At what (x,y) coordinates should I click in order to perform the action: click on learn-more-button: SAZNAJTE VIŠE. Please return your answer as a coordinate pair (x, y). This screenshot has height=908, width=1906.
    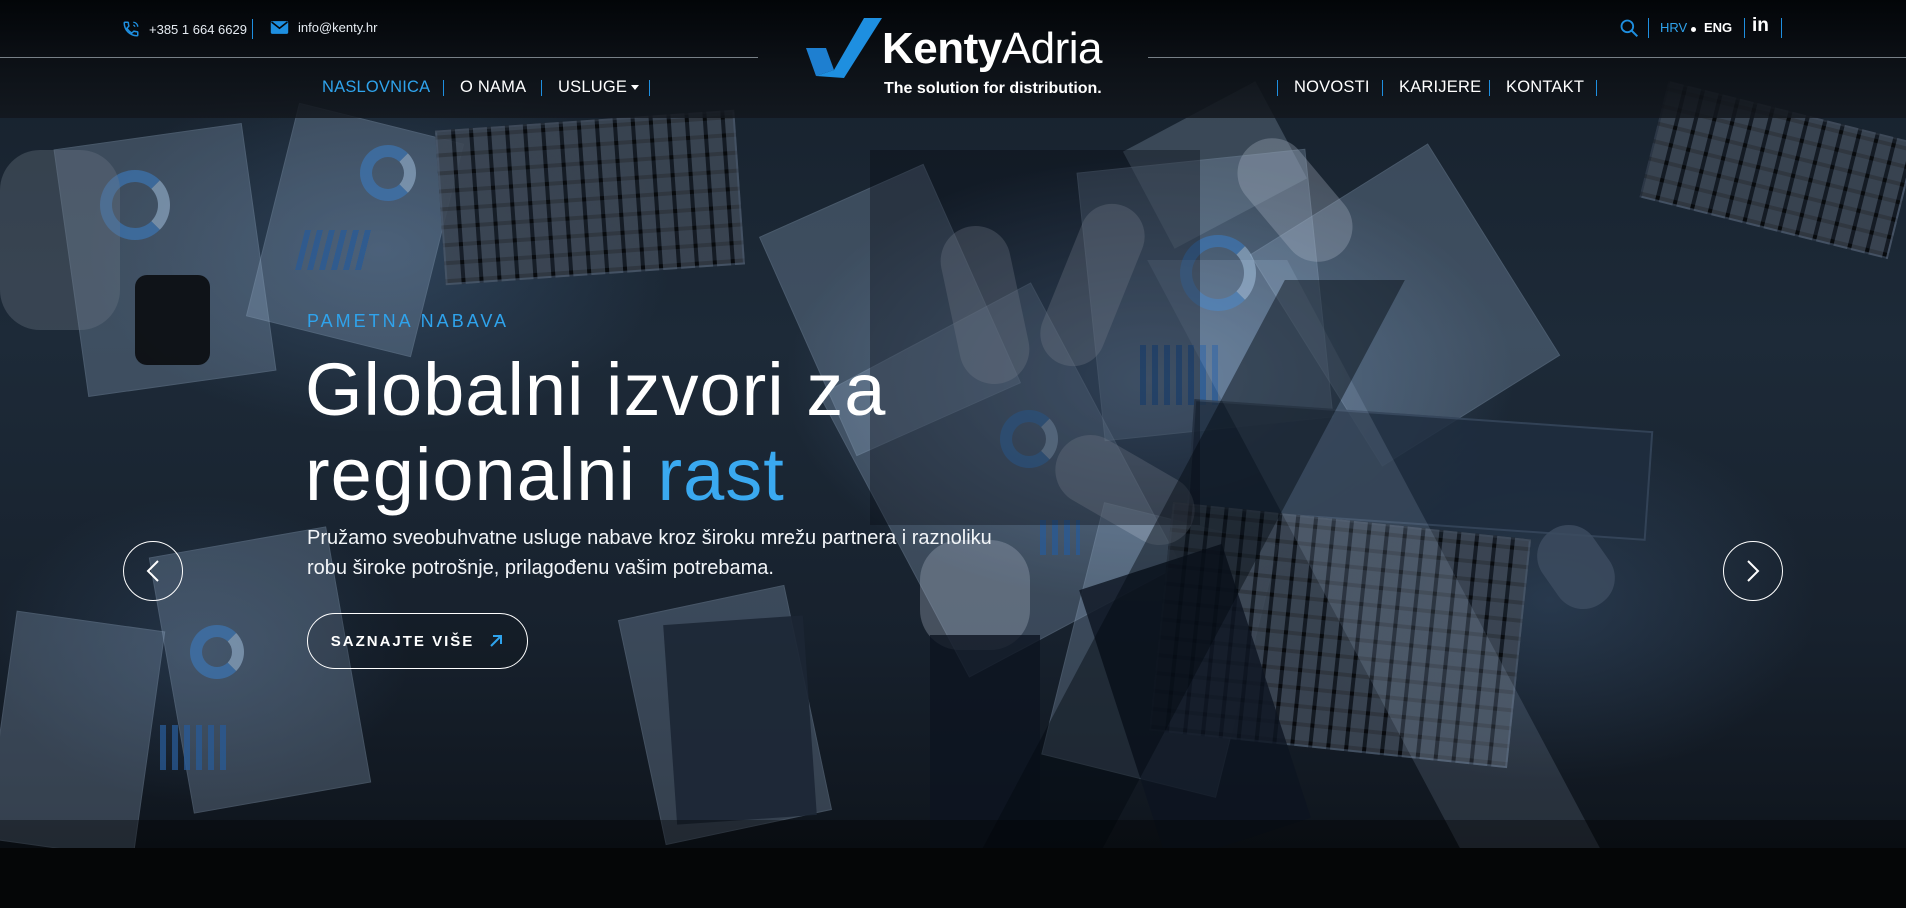
    Looking at the image, I should click on (417, 641).